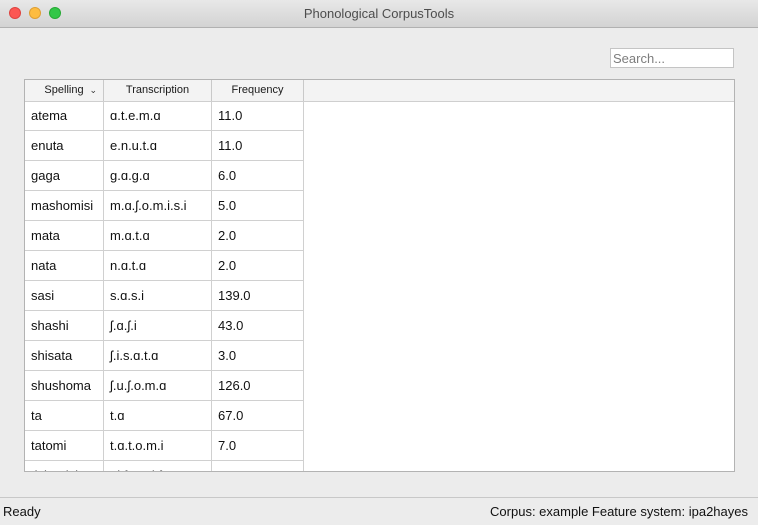 Image resolution: width=758 pixels, height=525 pixels. What do you see at coordinates (64, 176) in the screenshot?
I see `spelling-cell: gaga` at bounding box center [64, 176].